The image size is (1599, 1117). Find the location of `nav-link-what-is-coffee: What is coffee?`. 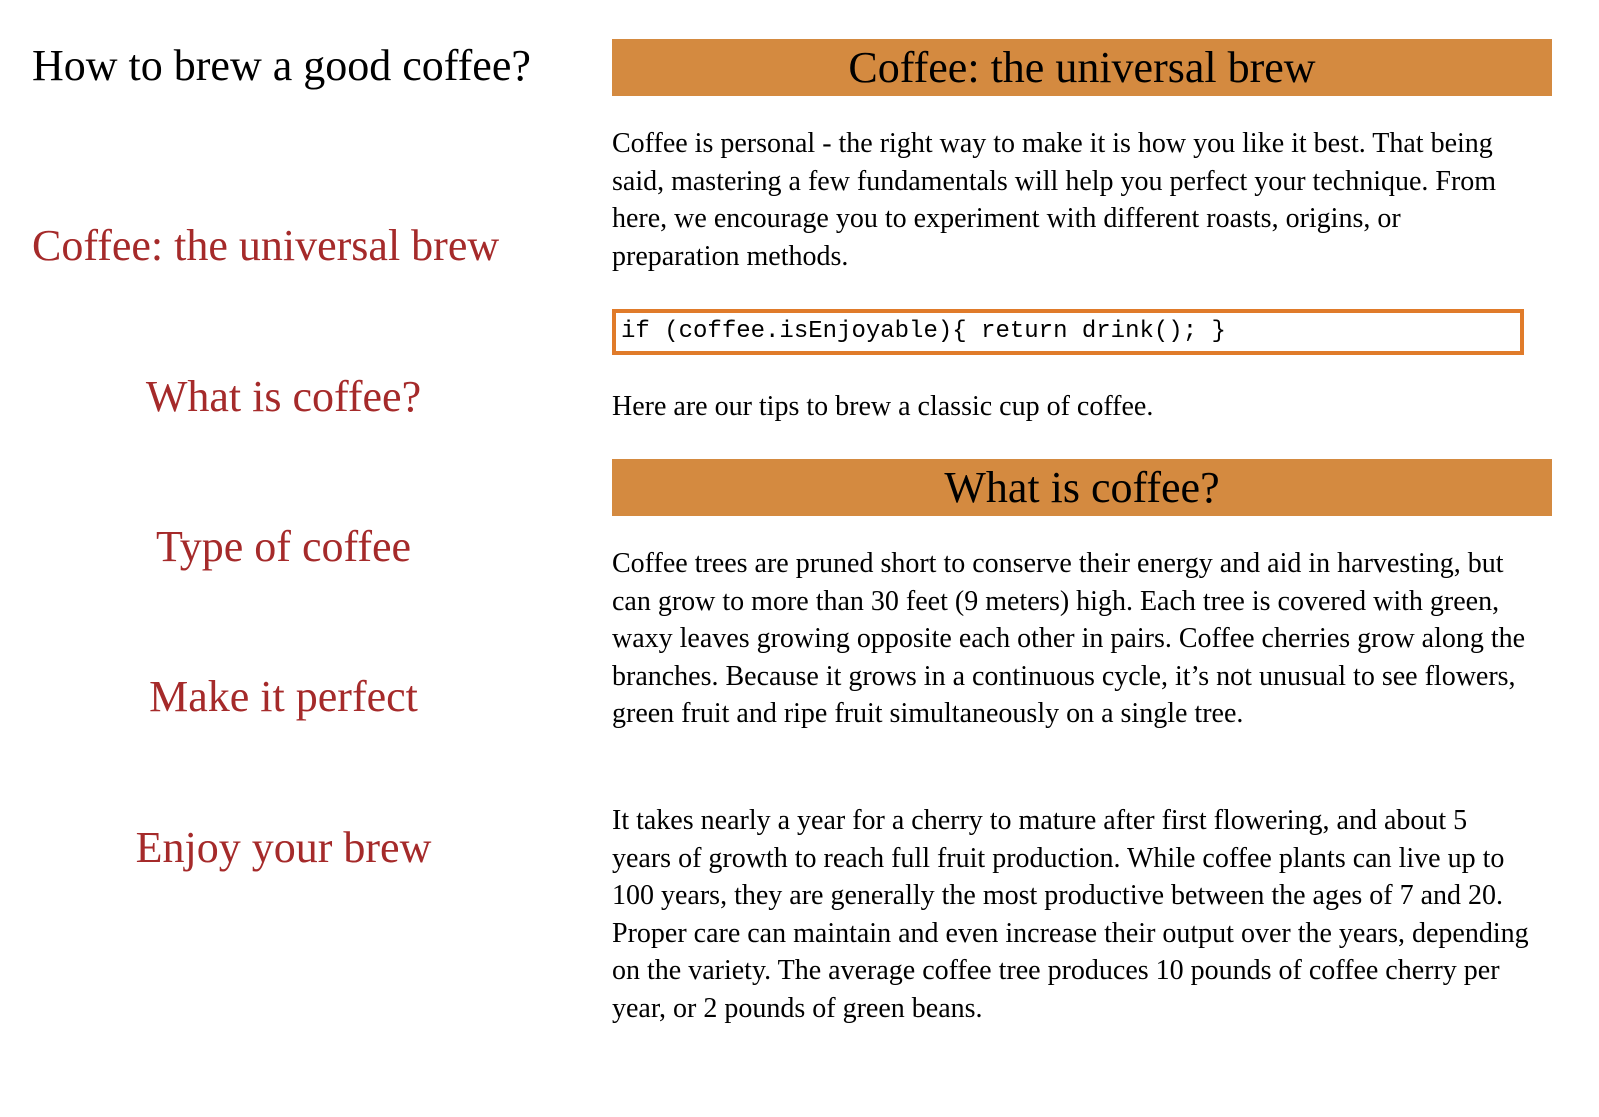

nav-link-what-is-coffee: What is coffee? is located at coordinates (283, 397).